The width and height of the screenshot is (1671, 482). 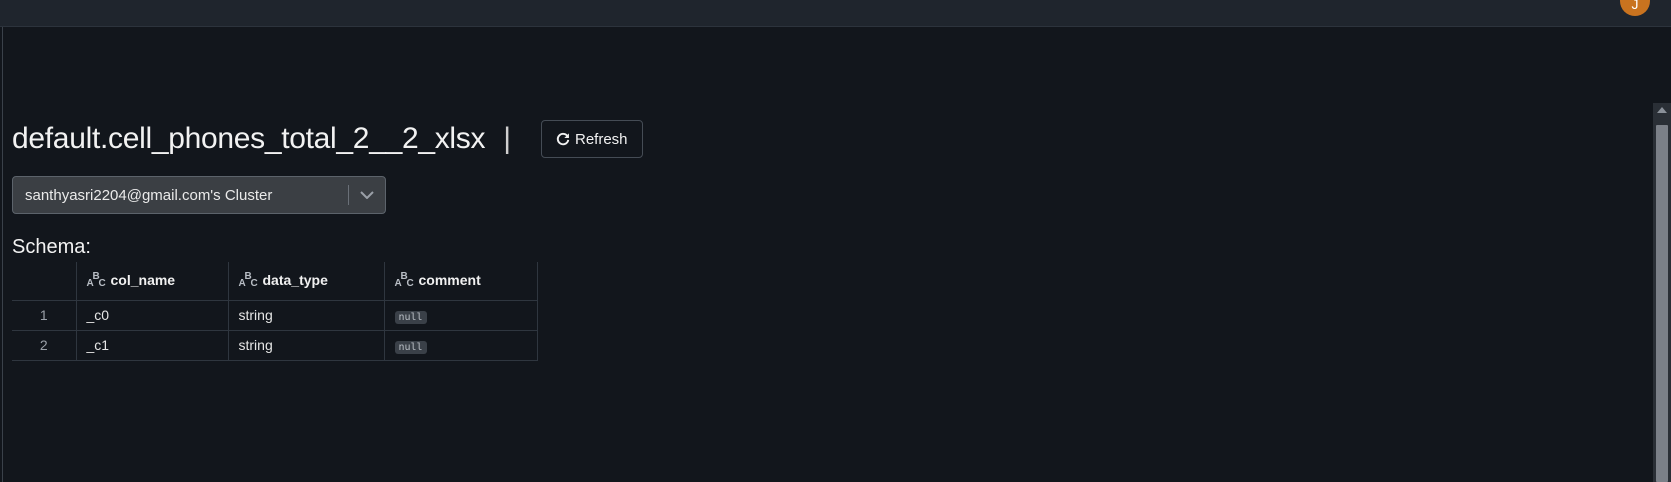 What do you see at coordinates (149, 195) in the screenshot?
I see `cluster-selected-value: santhyasri2204@gmail.com's Cluster` at bounding box center [149, 195].